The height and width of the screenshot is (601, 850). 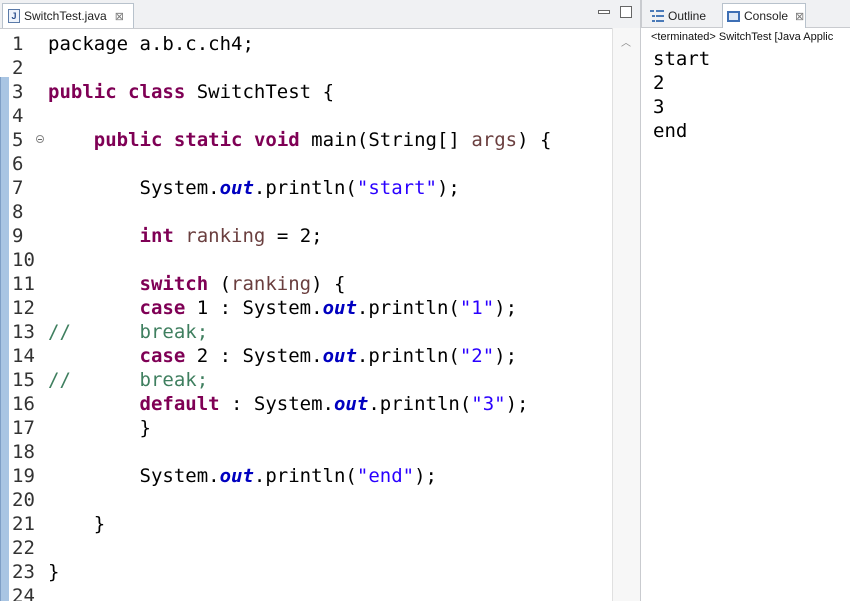 What do you see at coordinates (306, 68) in the screenshot?
I see `code-line: 2` at bounding box center [306, 68].